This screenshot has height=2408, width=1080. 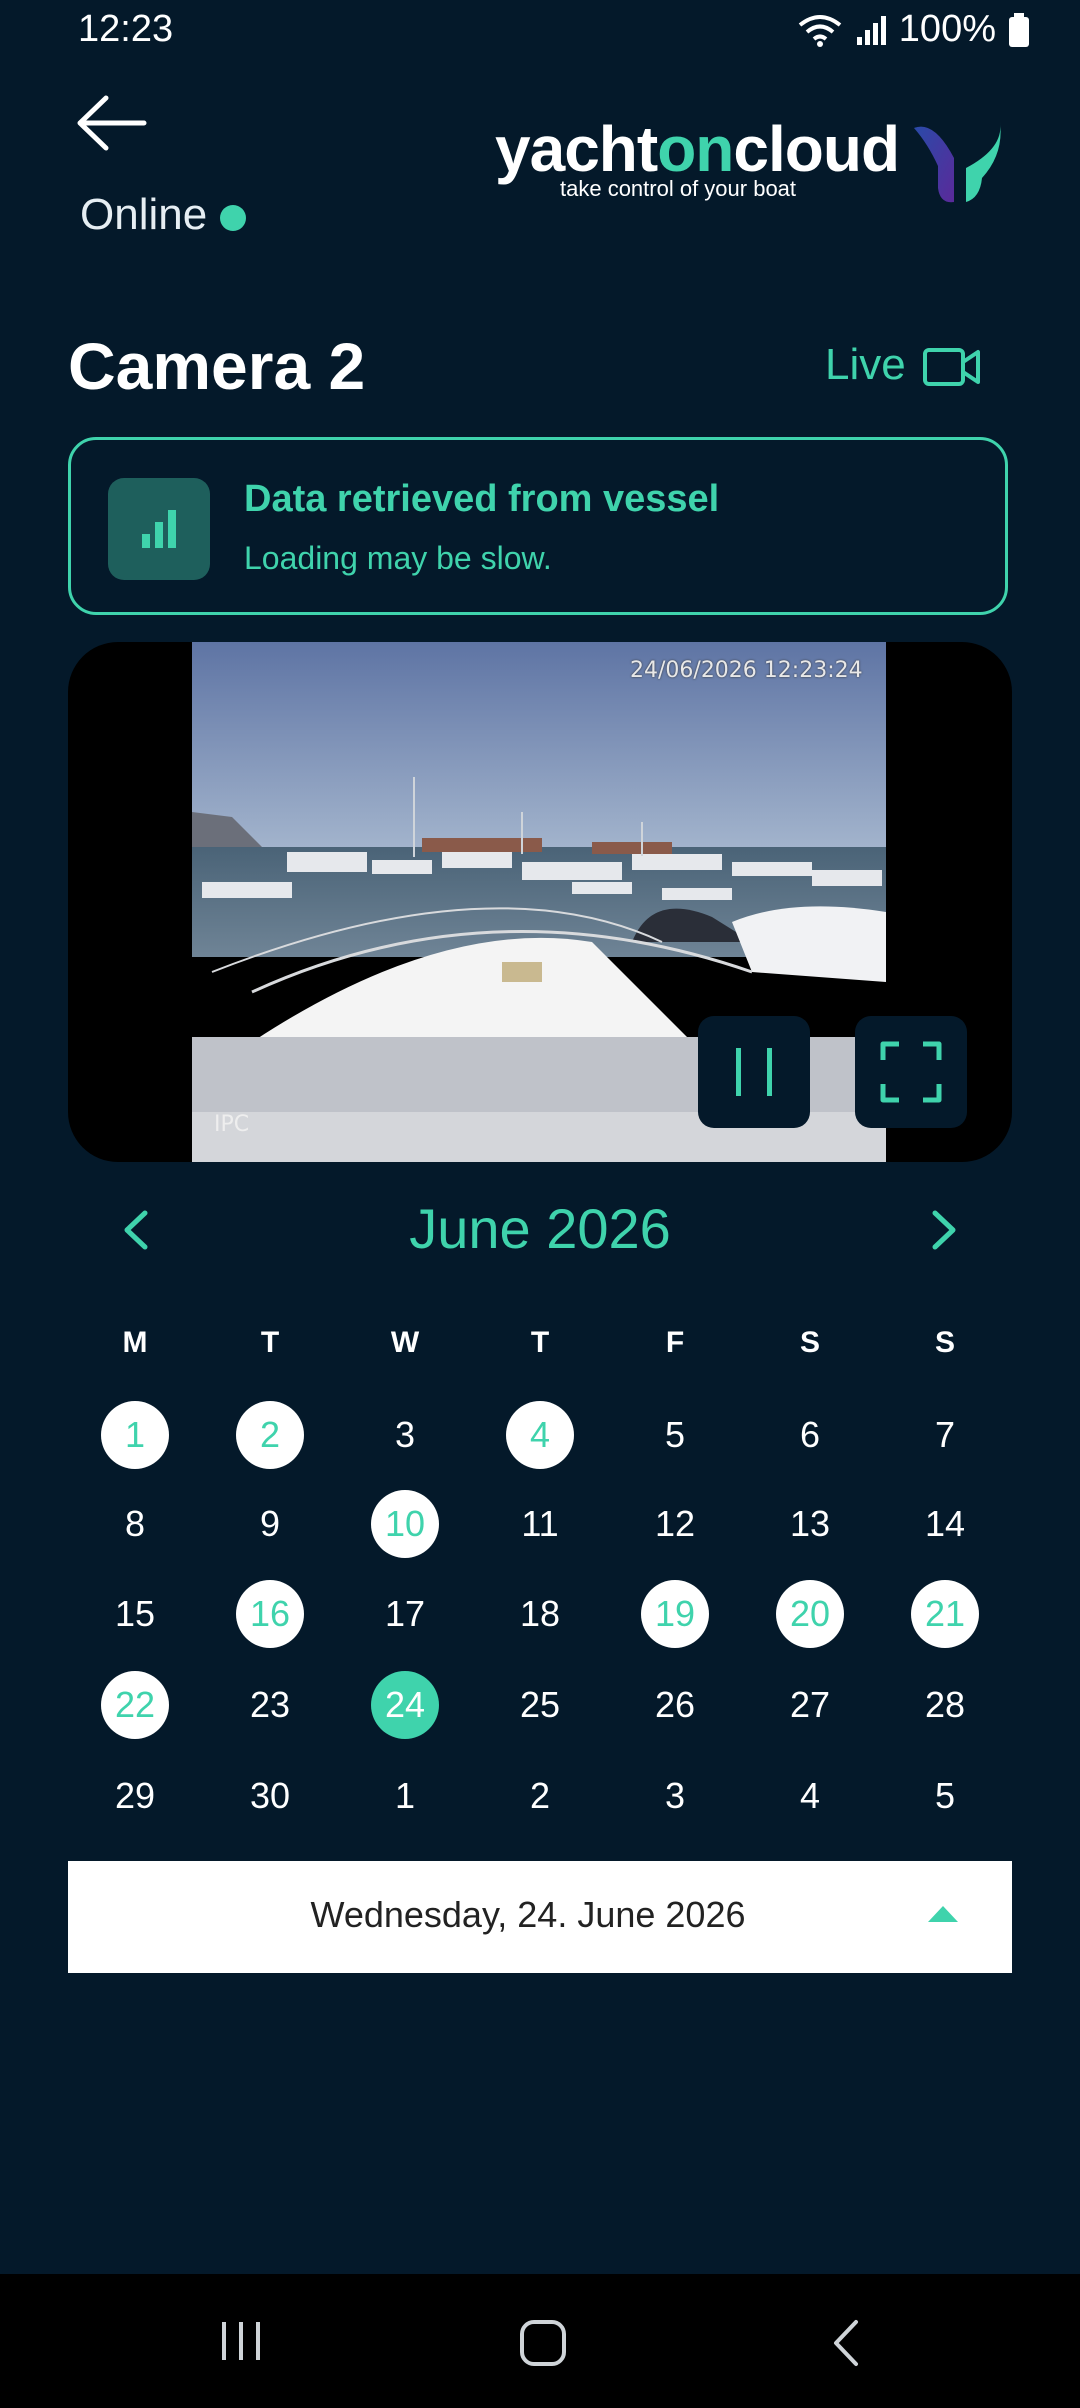 I want to click on calendar-day: 11, so click(x=540, y=1524).